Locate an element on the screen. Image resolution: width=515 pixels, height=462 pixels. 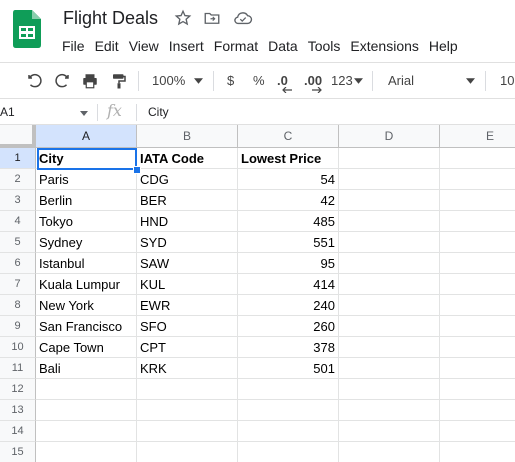
cell-c9: 260 is located at coordinates (288, 326).